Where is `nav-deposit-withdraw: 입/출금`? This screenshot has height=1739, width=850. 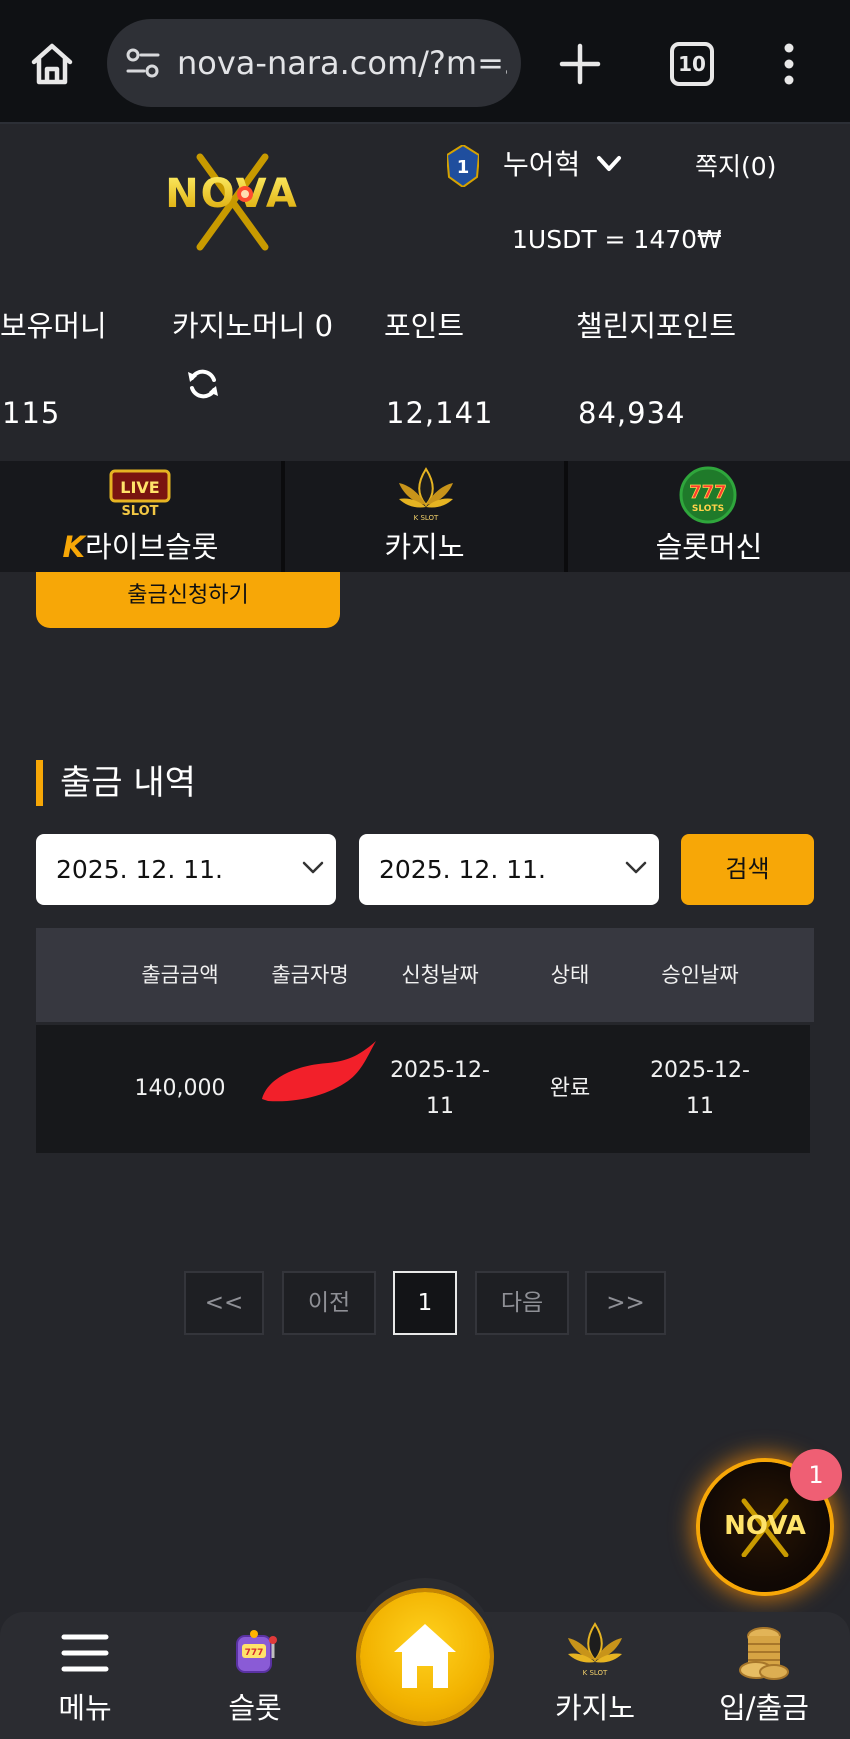 nav-deposit-withdraw: 입/출금 is located at coordinates (764, 1675).